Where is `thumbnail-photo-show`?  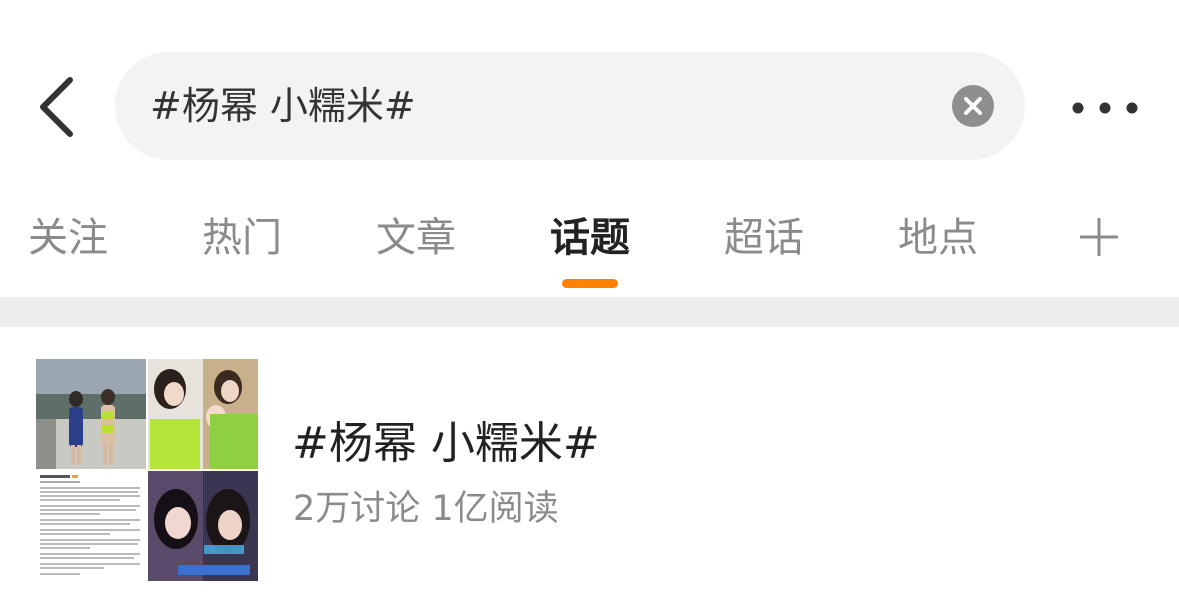
thumbnail-photo-show is located at coordinates (203, 526).